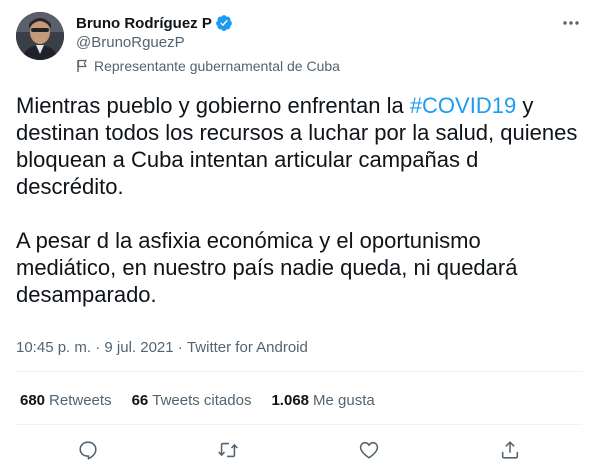 This screenshot has width=598, height=473. Describe the element at coordinates (228, 450) in the screenshot. I see `retweet-icon` at that location.